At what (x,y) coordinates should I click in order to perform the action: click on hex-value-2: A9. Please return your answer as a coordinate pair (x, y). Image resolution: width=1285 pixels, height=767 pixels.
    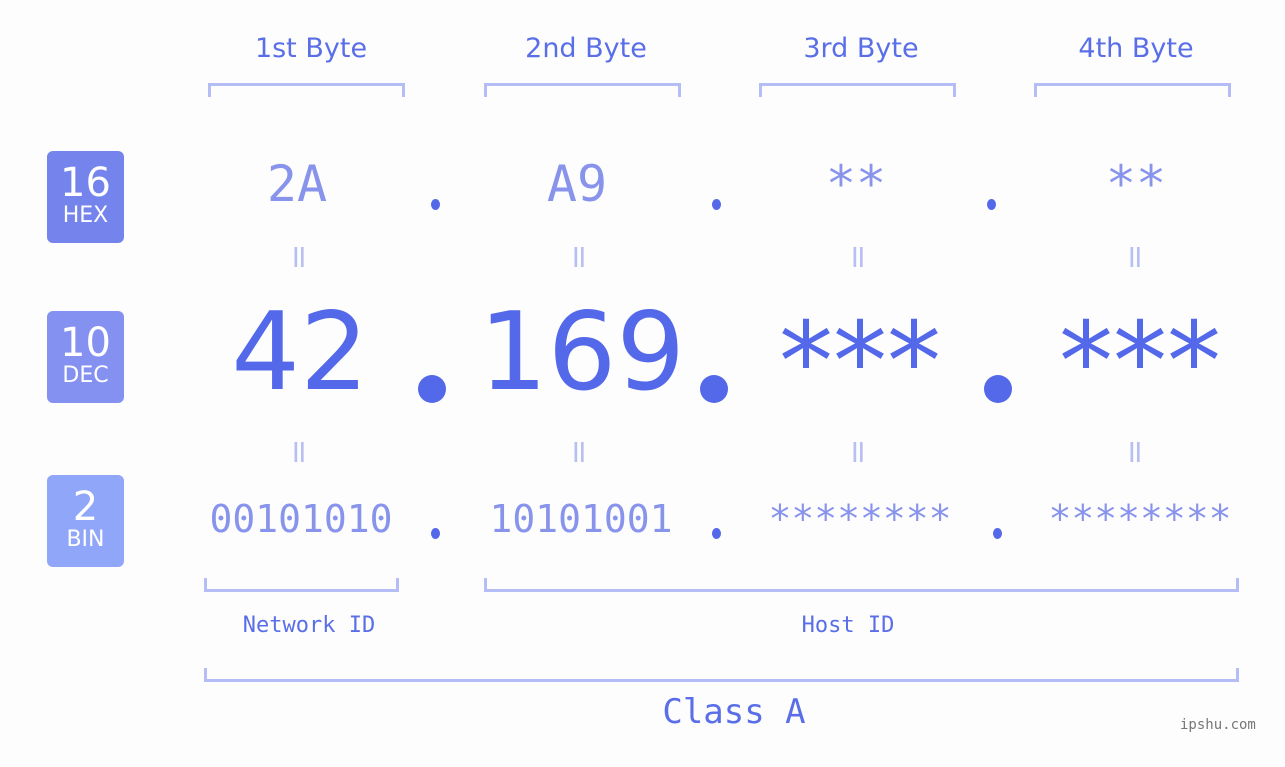
    Looking at the image, I should click on (577, 184).